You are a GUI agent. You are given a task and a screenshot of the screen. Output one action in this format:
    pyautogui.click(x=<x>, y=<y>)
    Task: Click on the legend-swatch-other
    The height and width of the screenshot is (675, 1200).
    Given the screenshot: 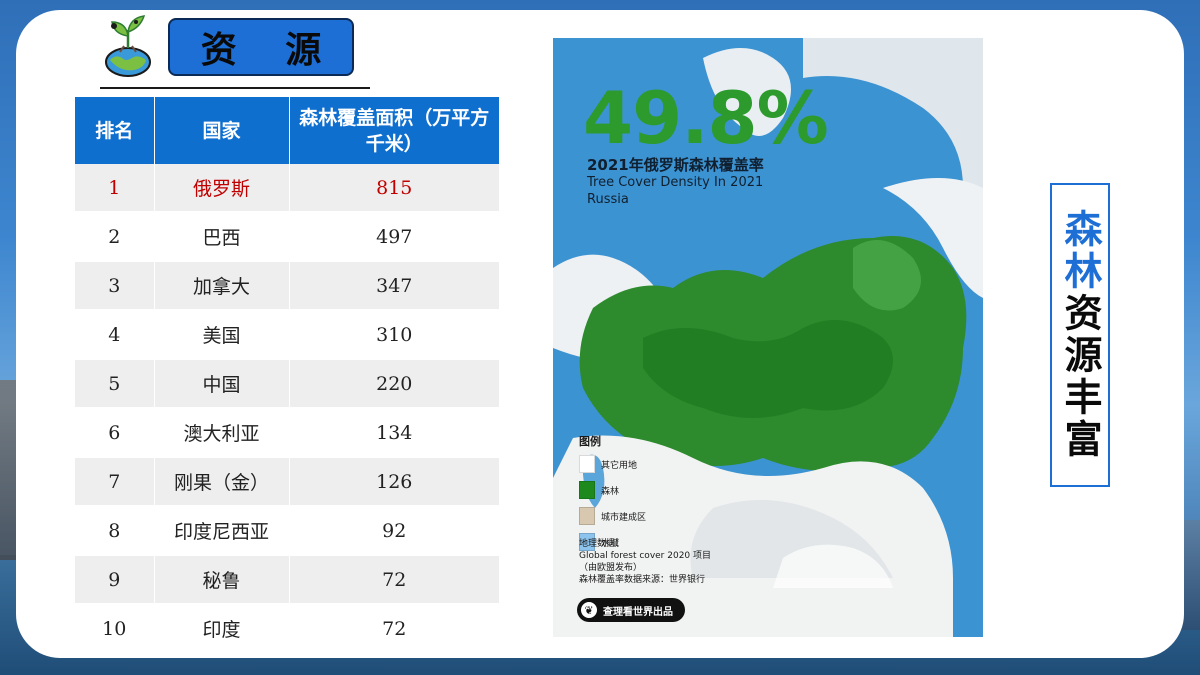 What is the action you would take?
    pyautogui.click(x=587, y=464)
    